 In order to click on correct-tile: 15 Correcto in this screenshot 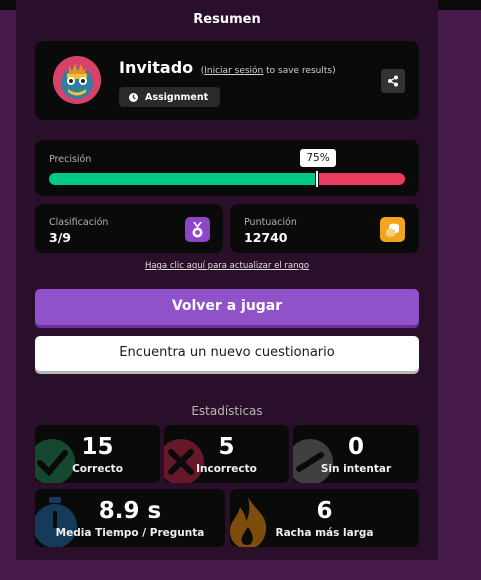, I will do `click(97, 454)`.